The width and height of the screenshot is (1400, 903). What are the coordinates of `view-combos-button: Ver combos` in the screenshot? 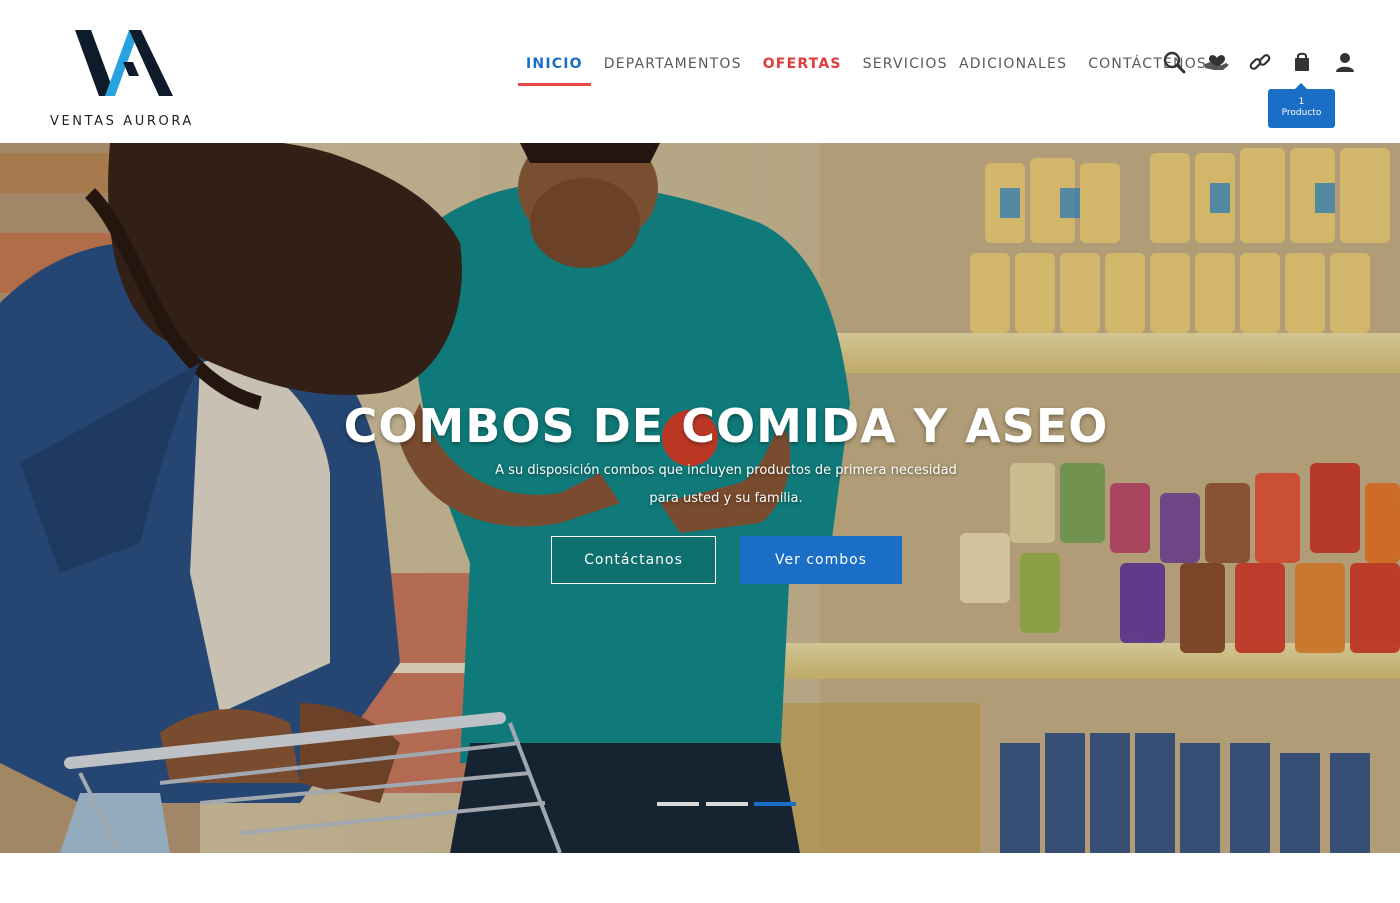 It's located at (821, 560).